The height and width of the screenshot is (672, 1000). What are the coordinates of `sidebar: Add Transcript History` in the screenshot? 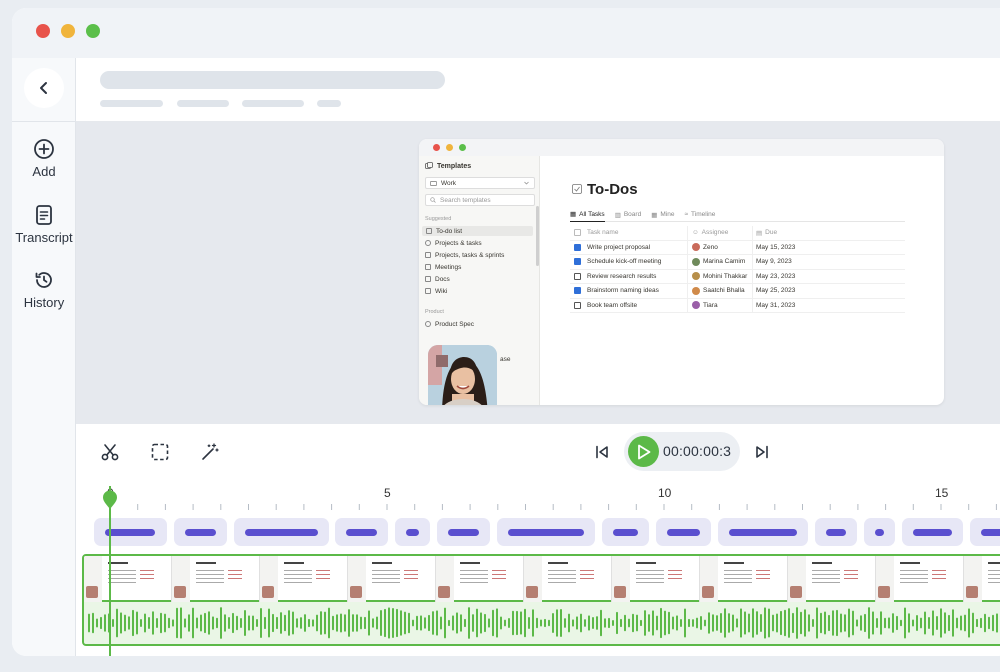 It's located at (44, 357).